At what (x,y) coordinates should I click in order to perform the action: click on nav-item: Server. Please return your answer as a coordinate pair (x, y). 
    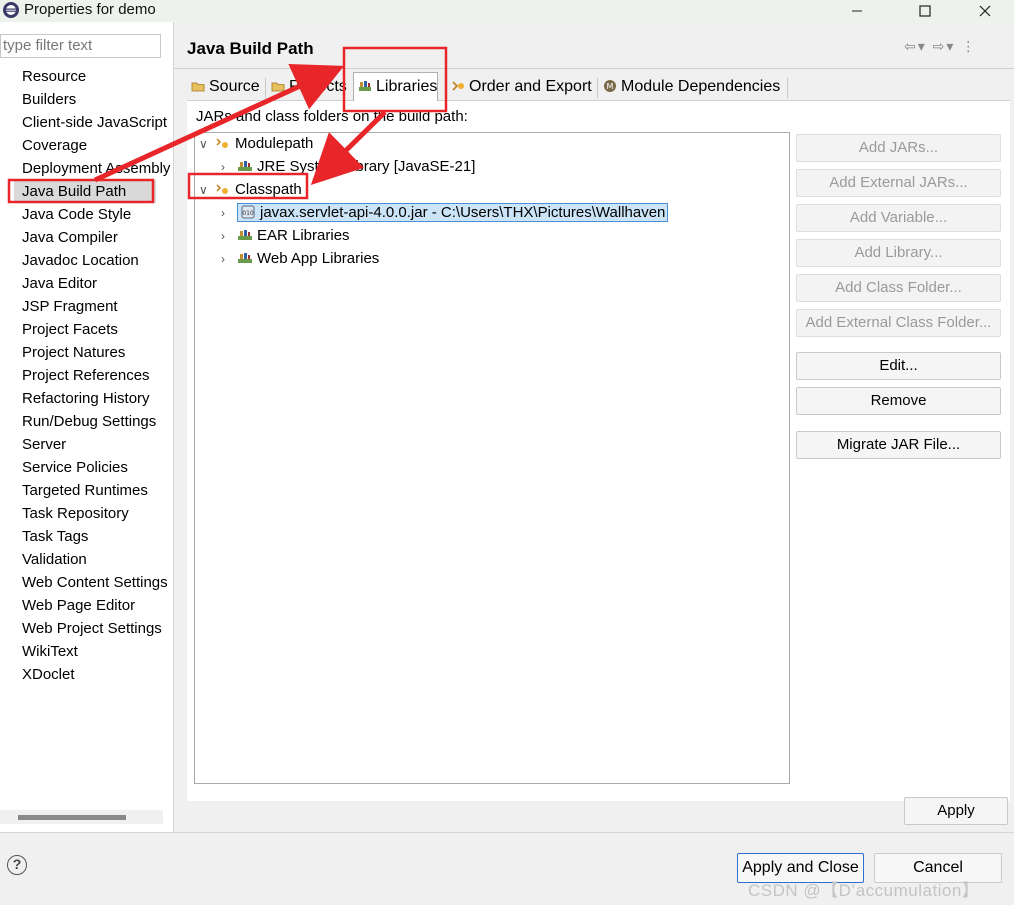
    Looking at the image, I should click on (97, 444).